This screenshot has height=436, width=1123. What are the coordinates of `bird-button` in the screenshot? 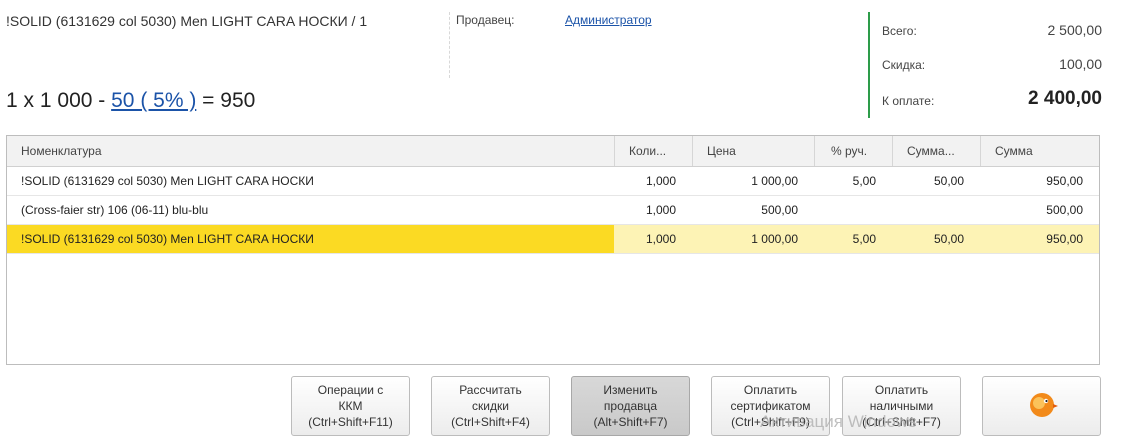 It's located at (1041, 406).